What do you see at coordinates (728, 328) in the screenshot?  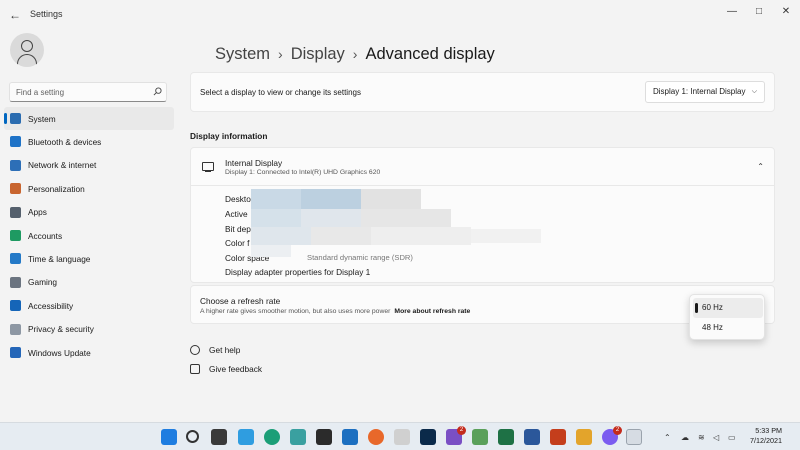 I see `refresh-rate-option-48hz: 48 Hz` at bounding box center [728, 328].